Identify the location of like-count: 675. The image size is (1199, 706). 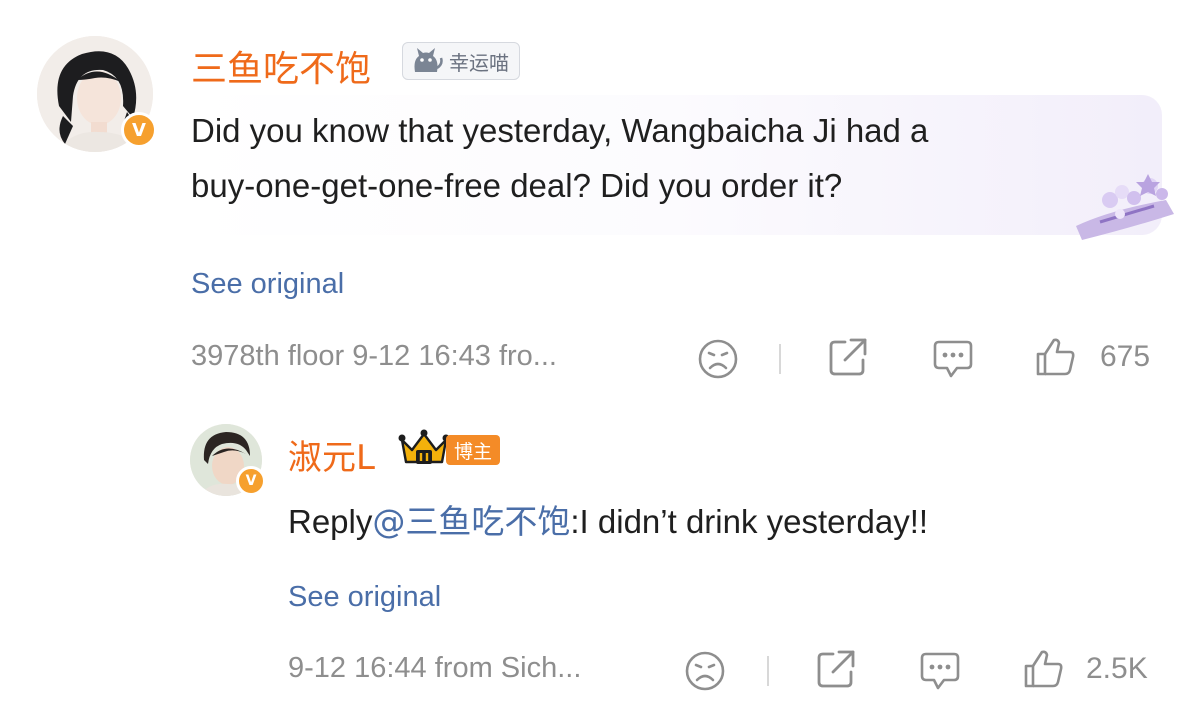
(1125, 356).